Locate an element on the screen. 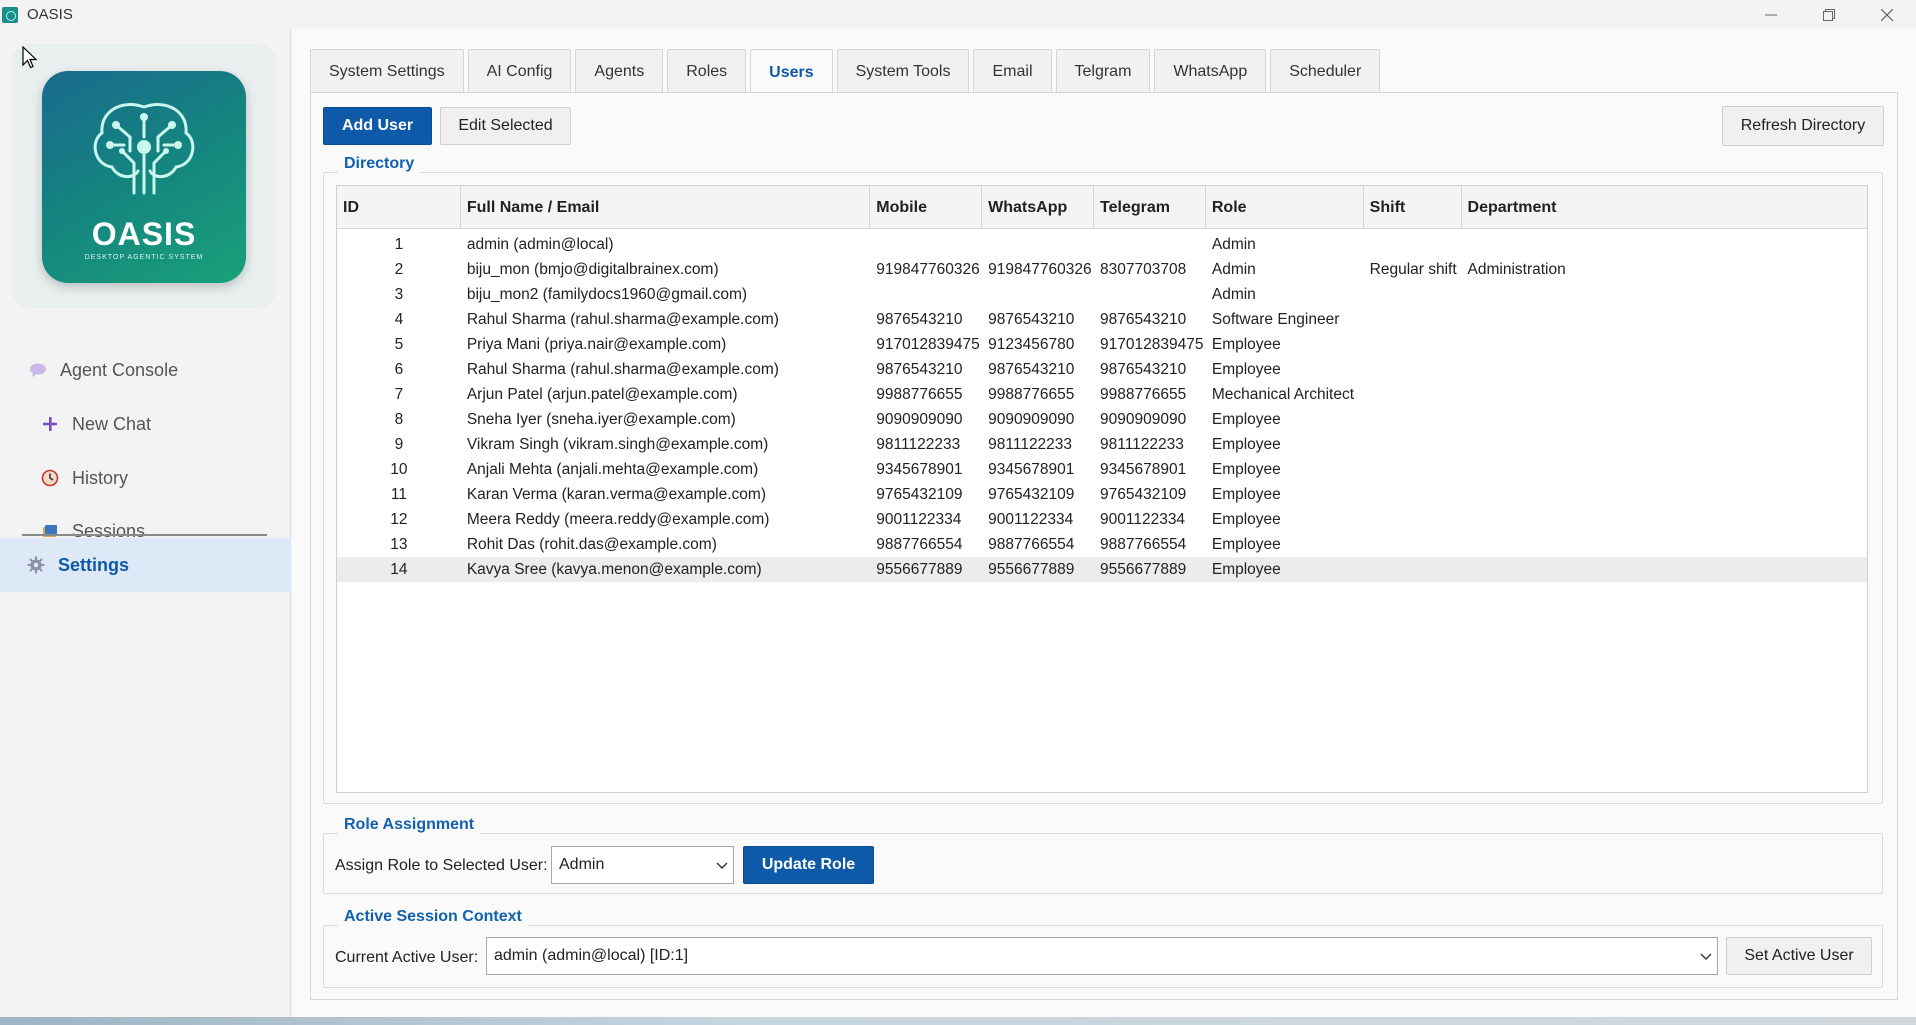  update-role-button: Update Role is located at coordinates (808, 865).